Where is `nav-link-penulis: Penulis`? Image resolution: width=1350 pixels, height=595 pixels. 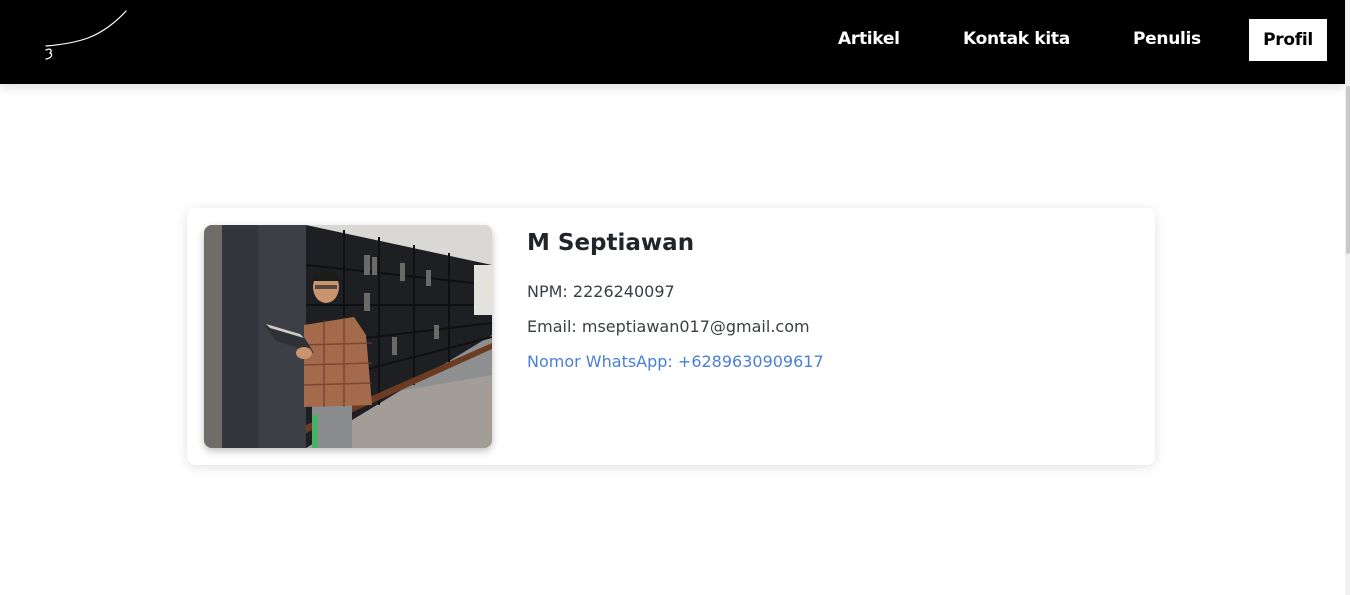
nav-link-penulis: Penulis is located at coordinates (1167, 39).